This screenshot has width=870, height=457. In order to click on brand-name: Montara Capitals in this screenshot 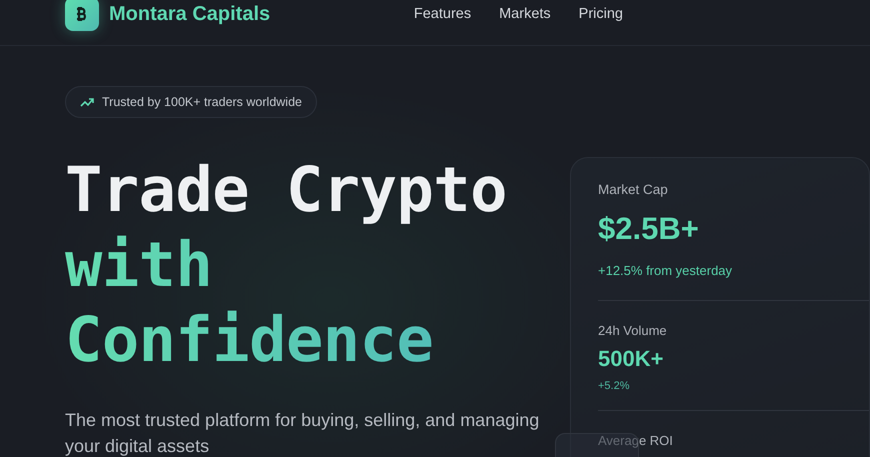, I will do `click(189, 14)`.